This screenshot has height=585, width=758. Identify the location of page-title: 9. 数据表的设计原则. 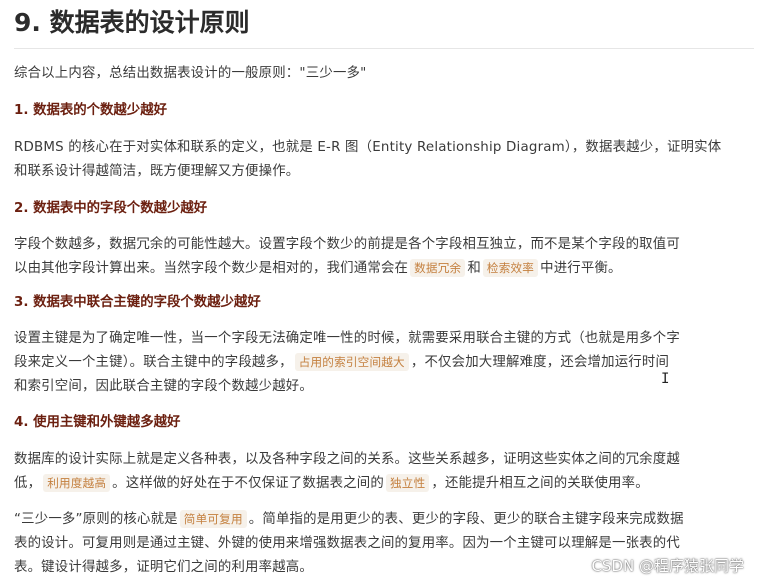
(132, 22).